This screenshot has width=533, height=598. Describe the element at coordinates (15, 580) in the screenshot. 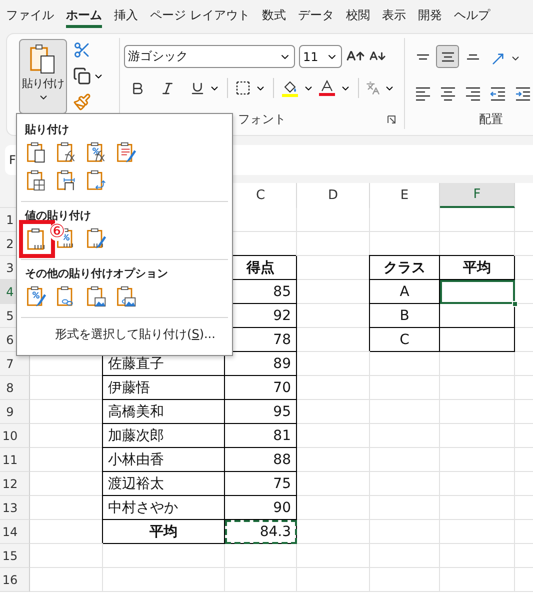

I see `row-header: 16` at that location.